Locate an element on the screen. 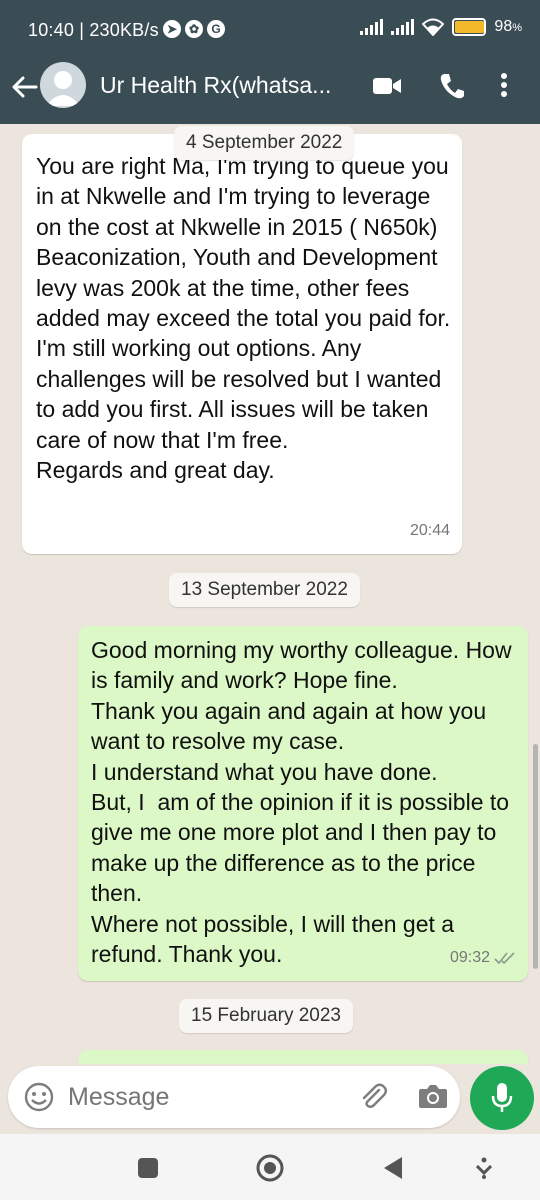 The width and height of the screenshot is (540, 1200). date-chip: 13 September 2022 is located at coordinates (264, 590).